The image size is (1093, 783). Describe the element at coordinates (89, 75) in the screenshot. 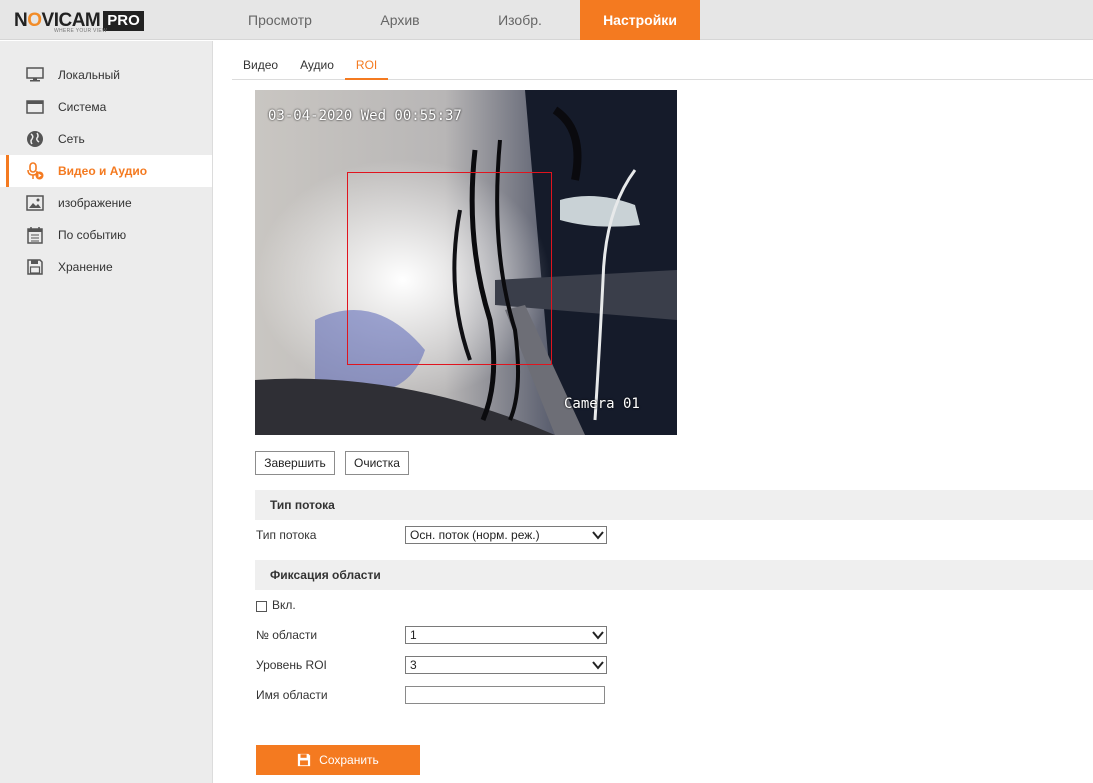

I see `sidebar-item-label: Локальный` at that location.